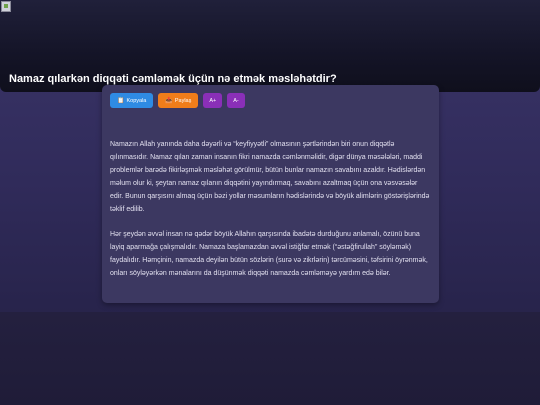 The image size is (540, 405). I want to click on share-icon: 📤, so click(169, 100).